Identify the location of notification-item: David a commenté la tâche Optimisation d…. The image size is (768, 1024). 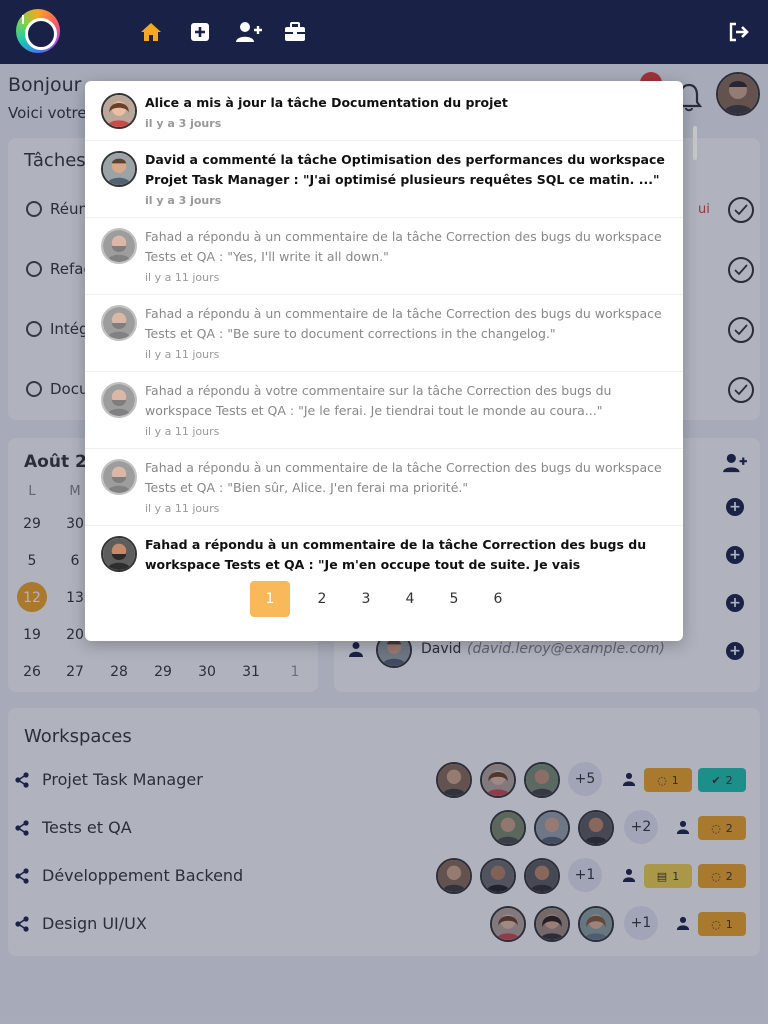
(384, 179).